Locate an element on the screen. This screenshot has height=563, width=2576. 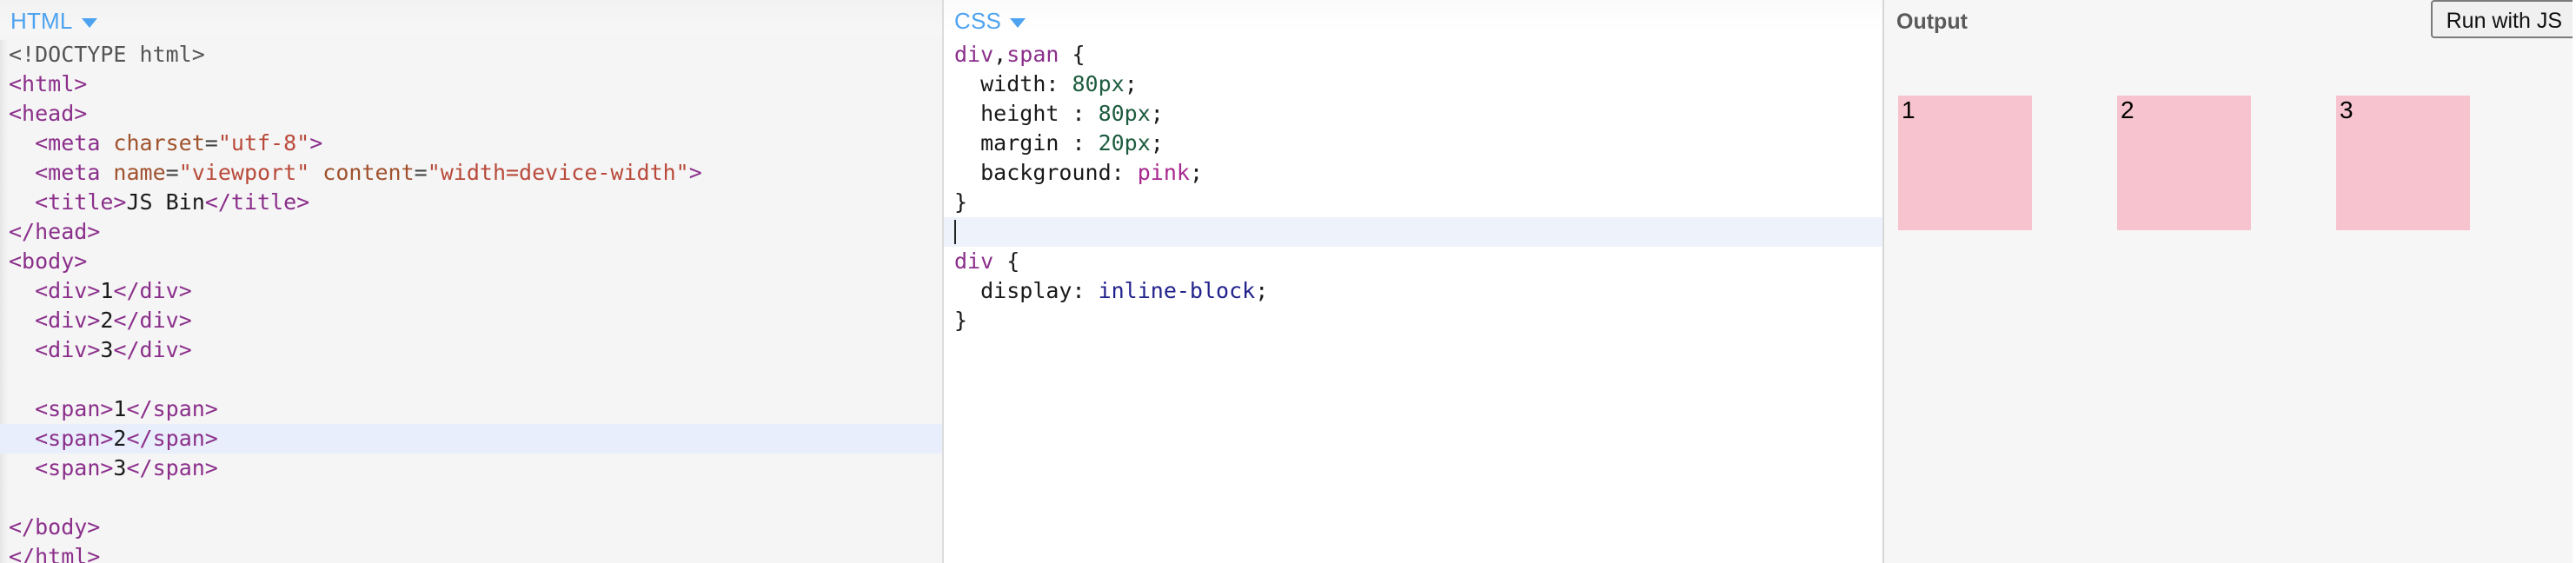
code-line: div,span { is located at coordinates (1418, 55).